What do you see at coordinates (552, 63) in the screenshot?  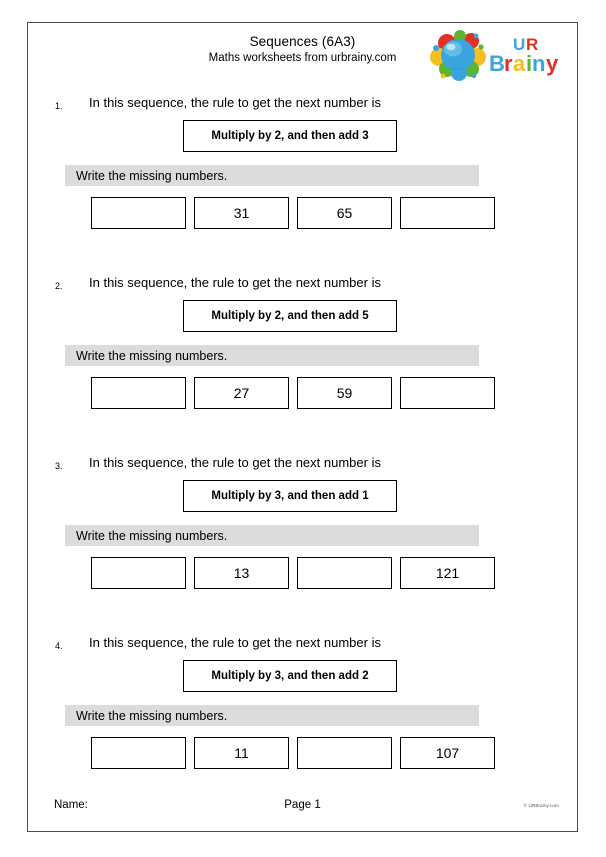 I see `svg-text: y` at bounding box center [552, 63].